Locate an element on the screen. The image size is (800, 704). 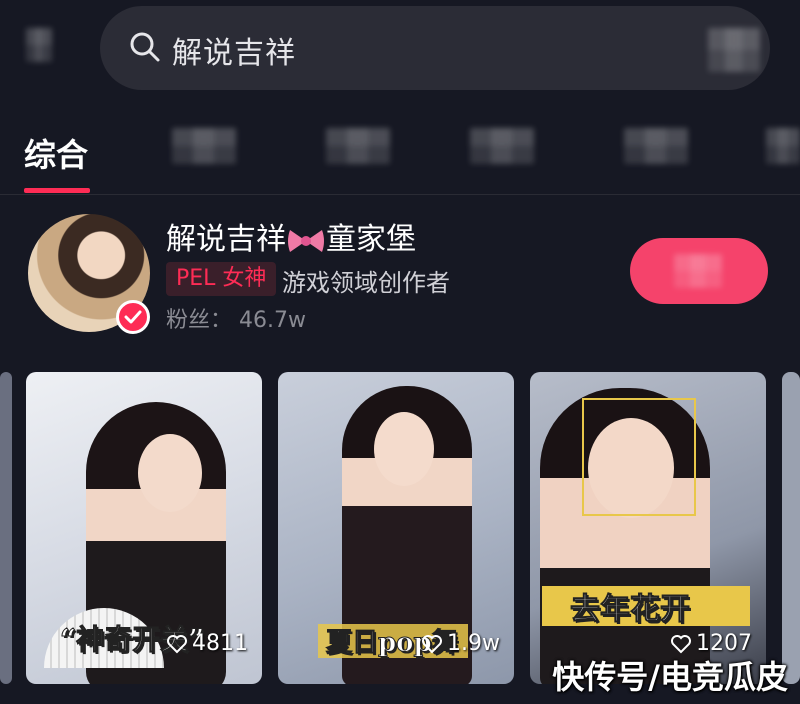
face-detect-frame is located at coordinates (639, 457).